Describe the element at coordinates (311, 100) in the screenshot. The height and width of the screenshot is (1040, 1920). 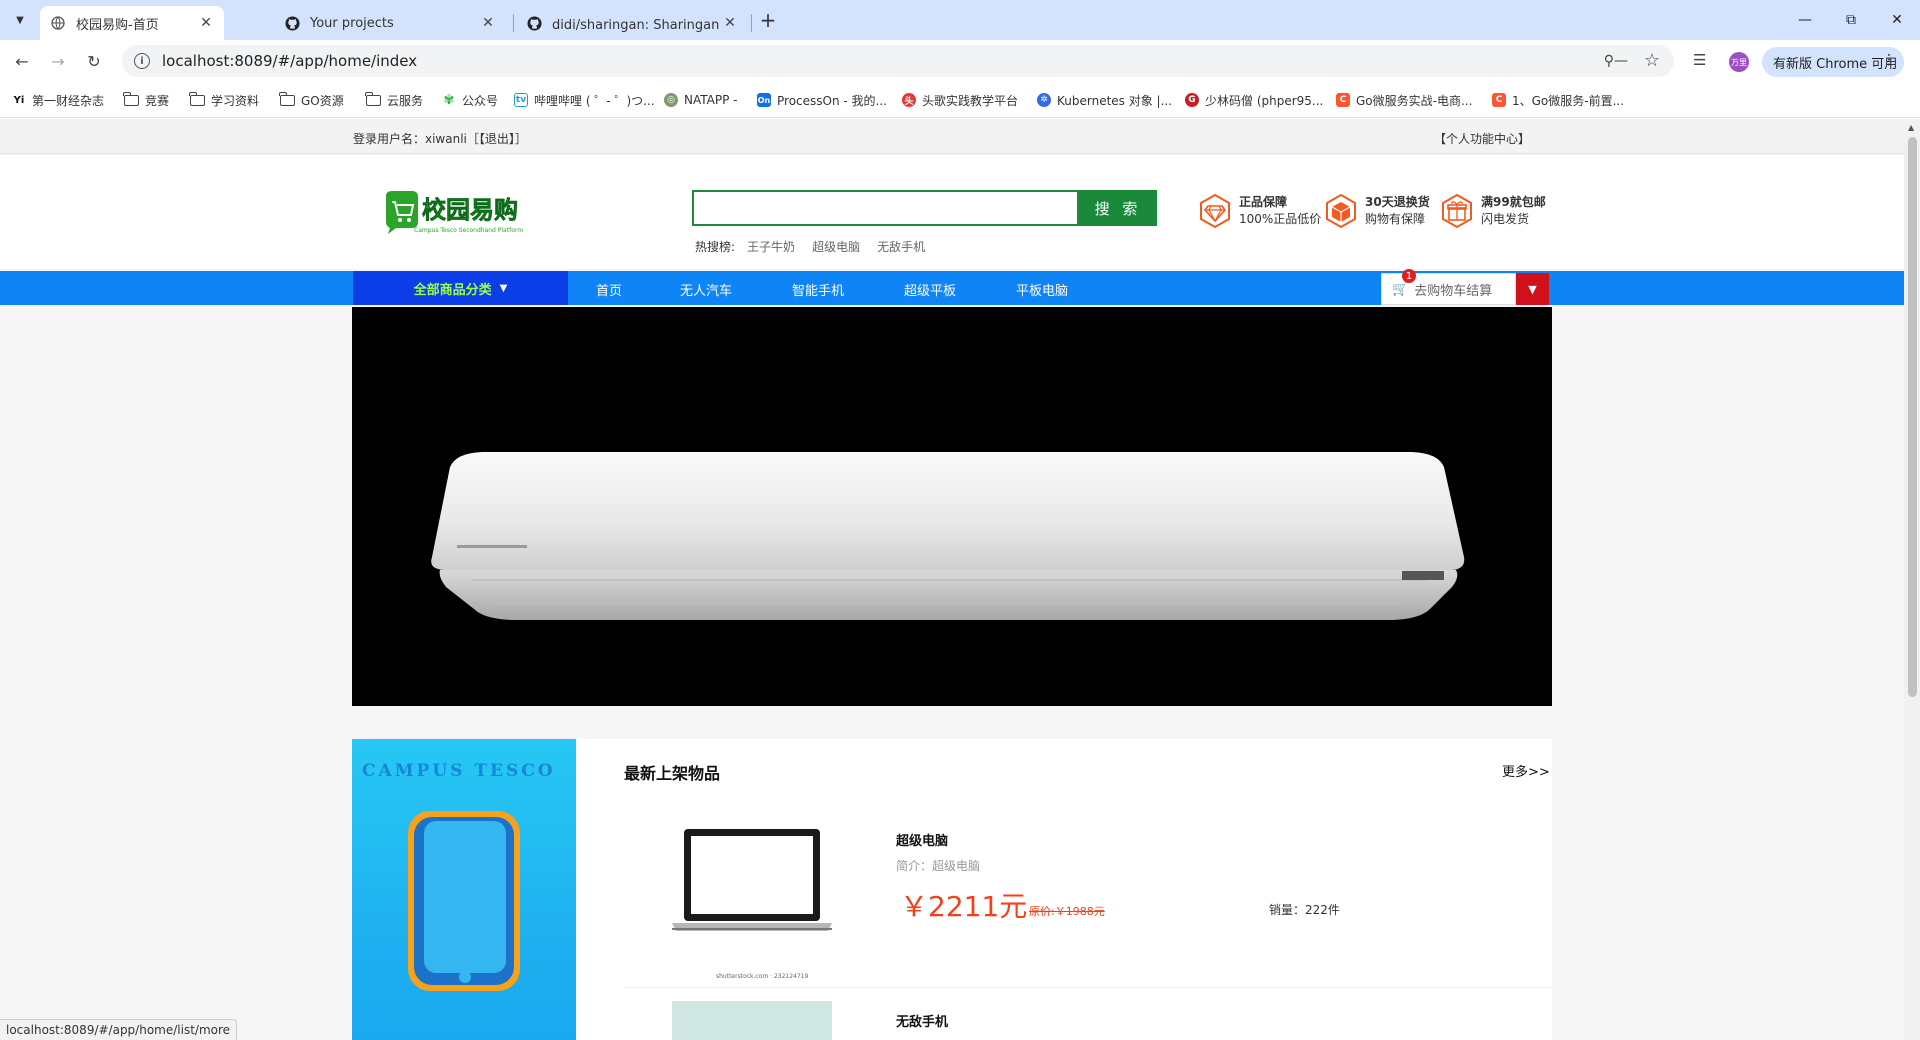
I see `bookmark-folder: GO资源` at that location.